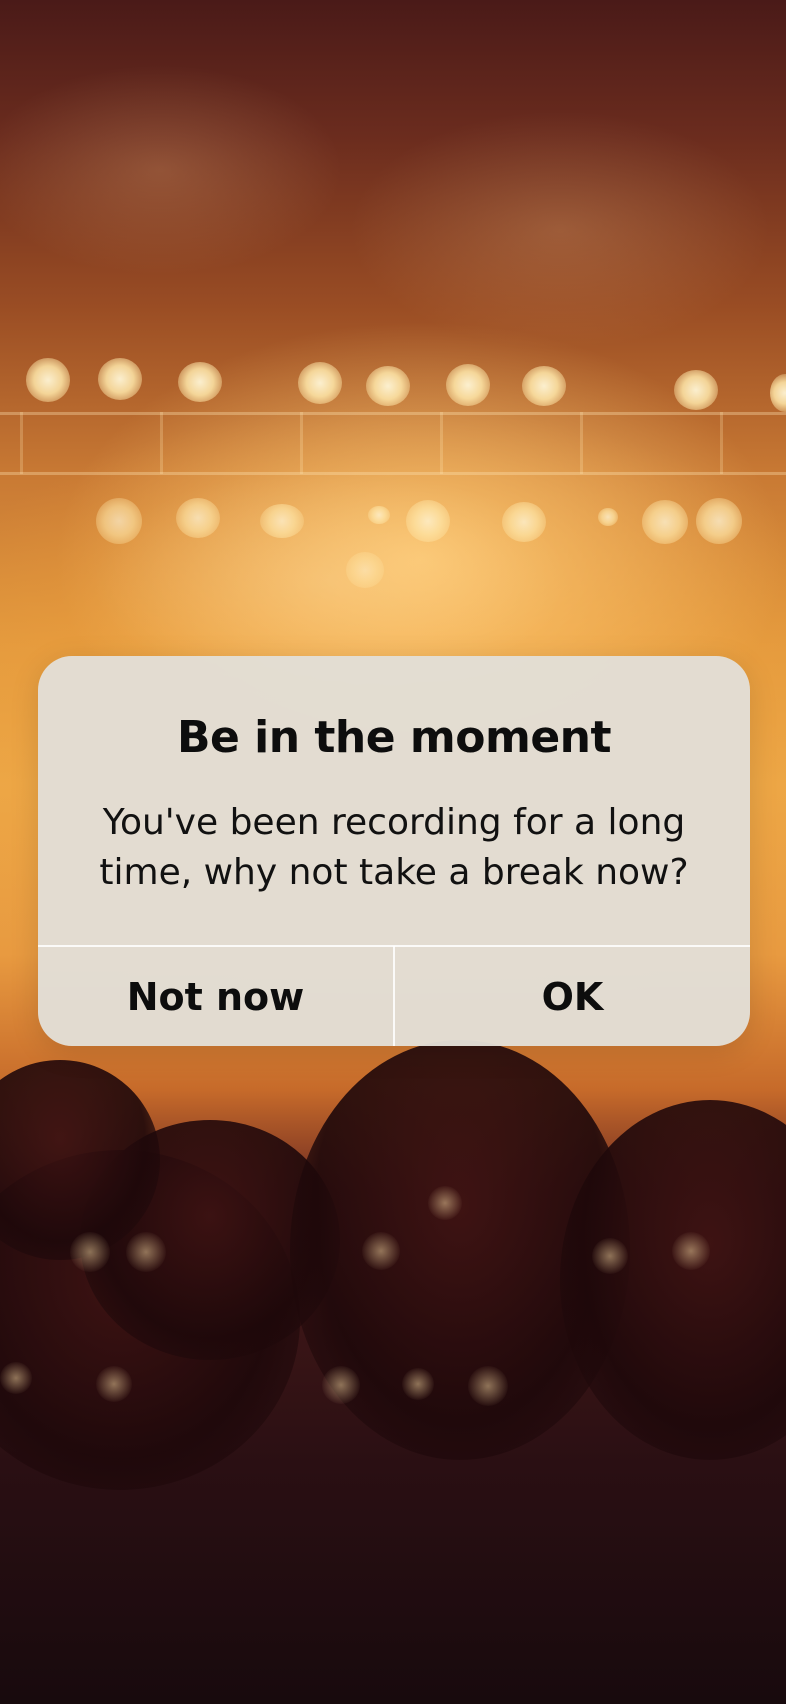 The image size is (786, 1704). Describe the element at coordinates (393, 413) in the screenshot. I see `stage-truss-top` at that location.